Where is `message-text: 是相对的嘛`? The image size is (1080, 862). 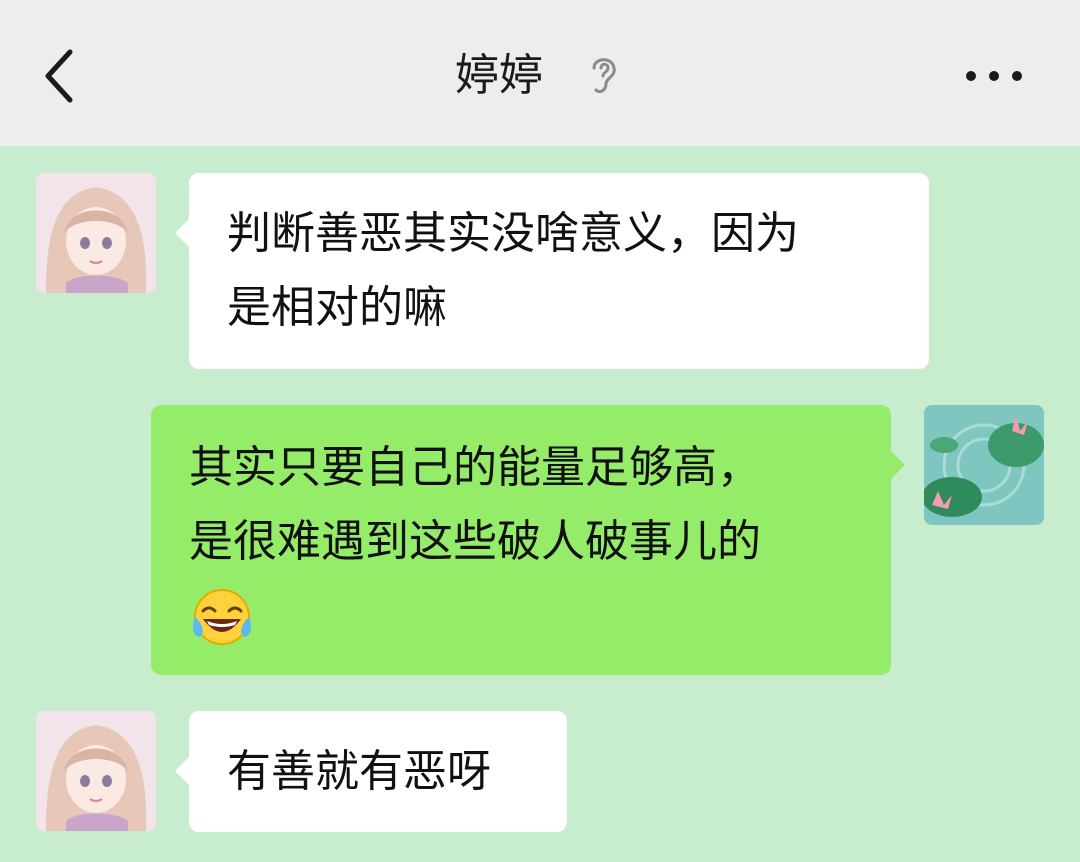 message-text: 是相对的嘛 is located at coordinates (337, 307).